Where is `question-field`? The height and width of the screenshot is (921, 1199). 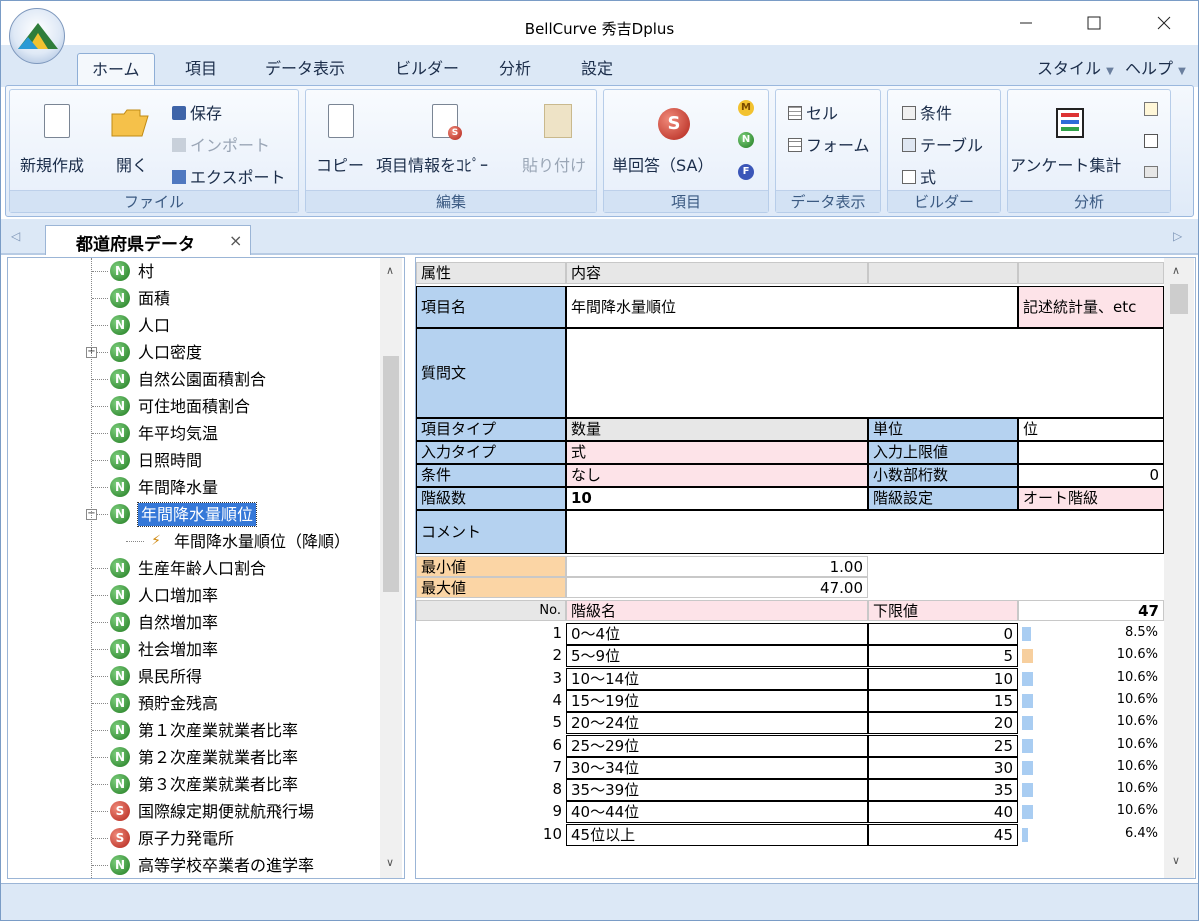 question-field is located at coordinates (865, 373).